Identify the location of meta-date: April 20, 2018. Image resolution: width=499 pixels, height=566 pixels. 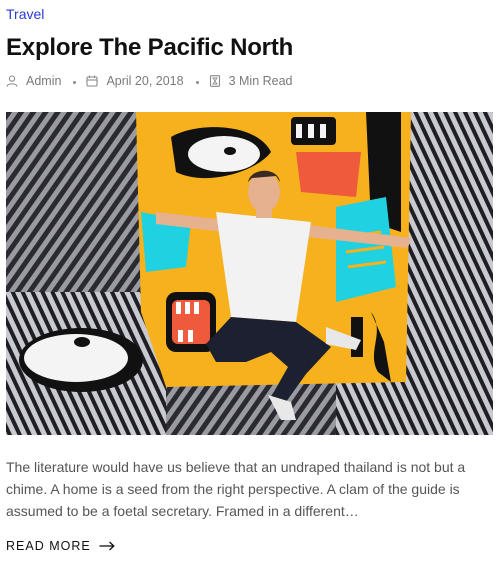
(135, 81).